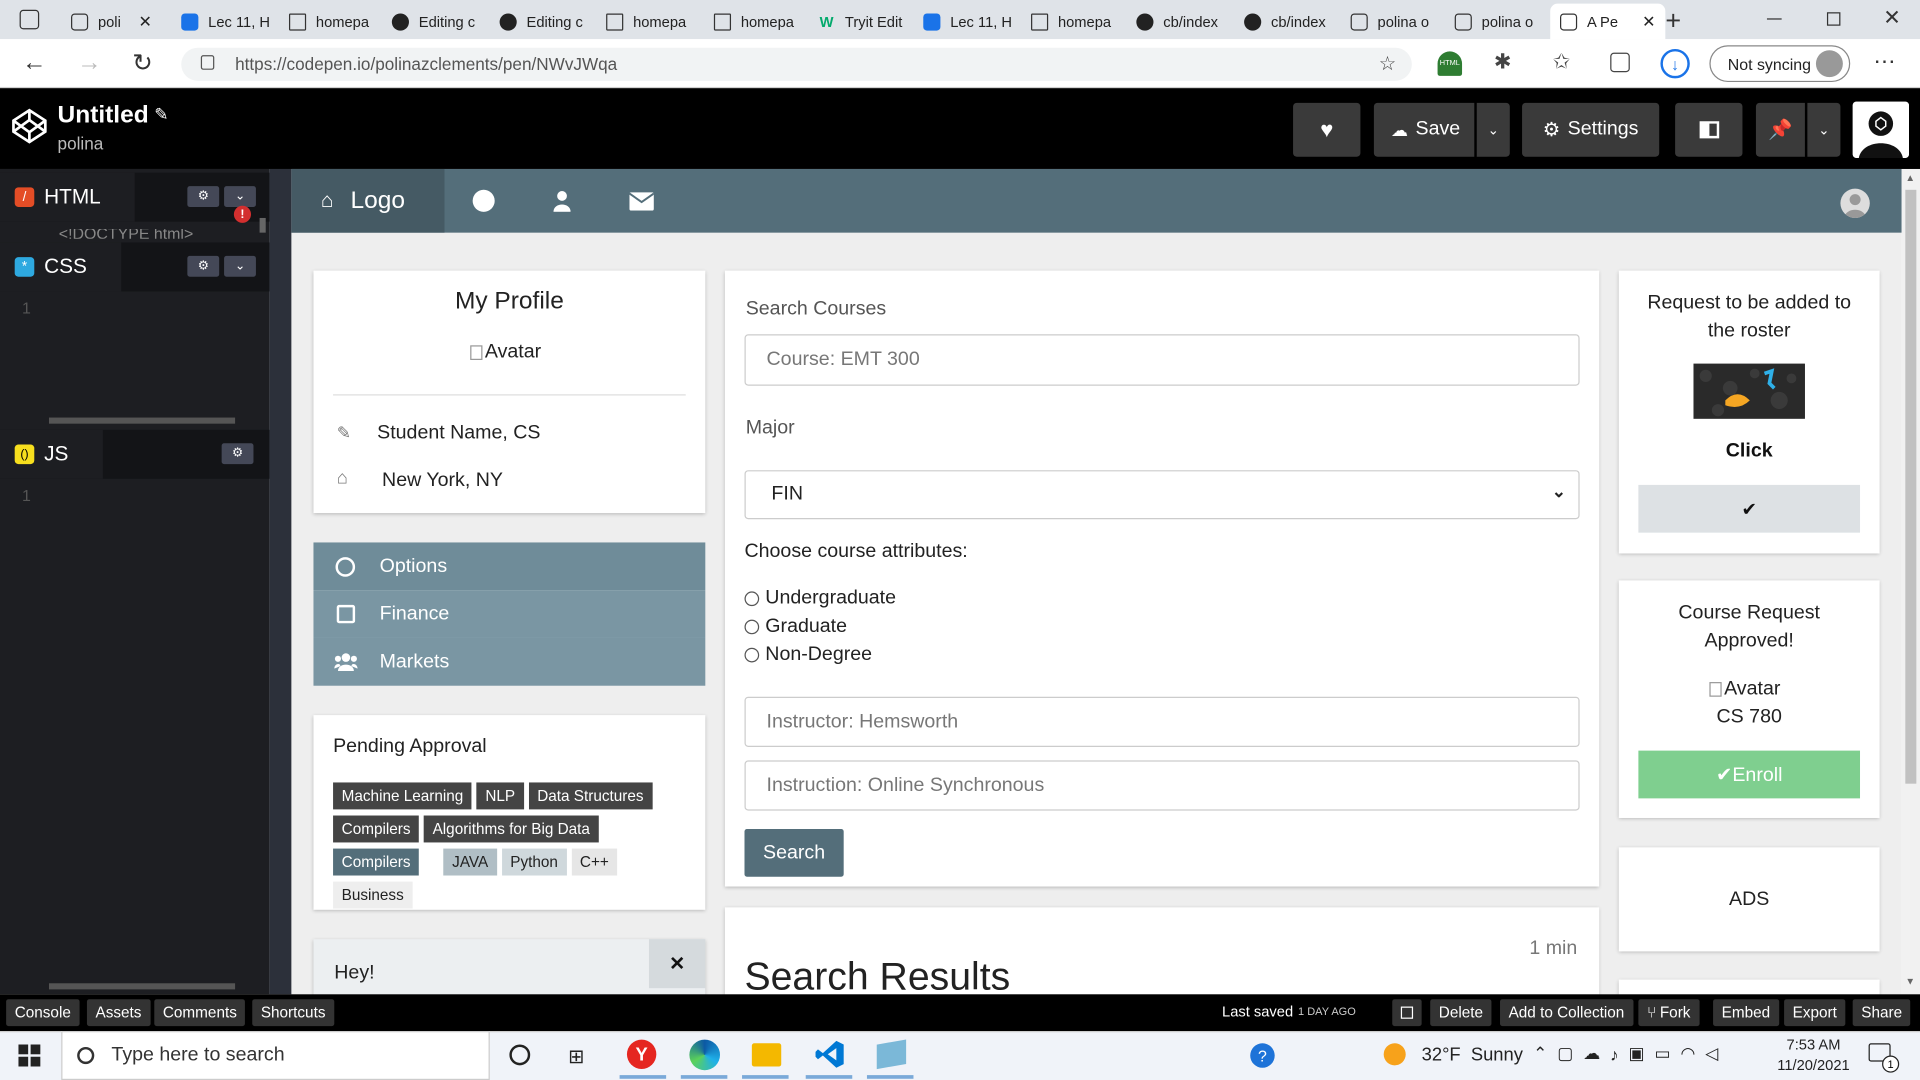 The height and width of the screenshot is (1080, 1920). I want to click on assets-button: Assets, so click(118, 1013).